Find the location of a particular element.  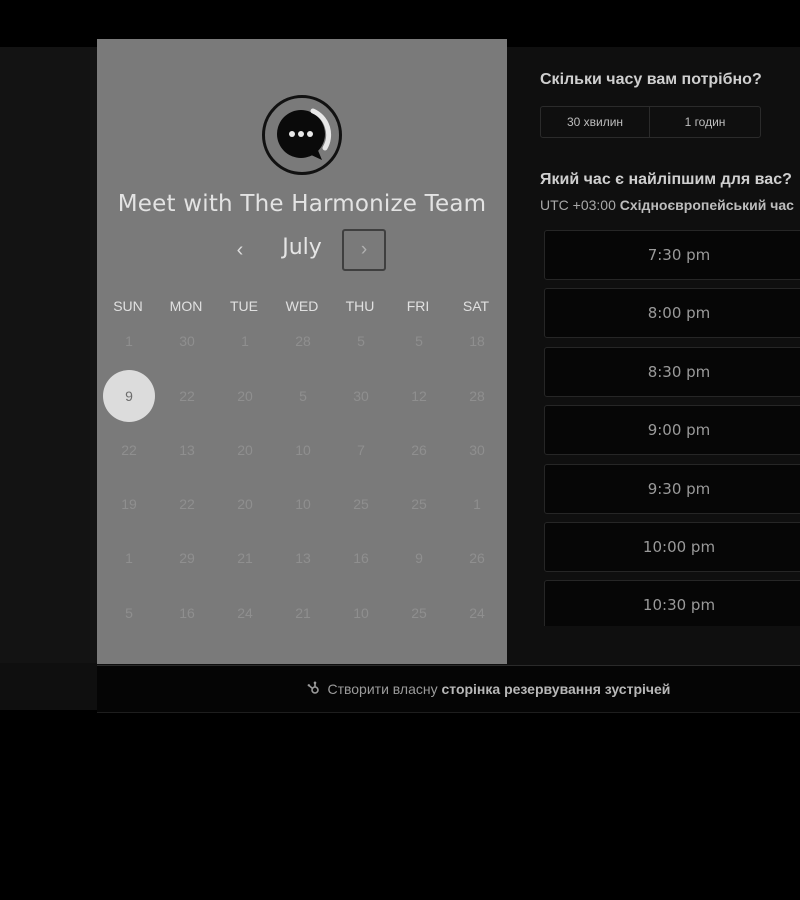

calendar-day: 29 is located at coordinates (187, 558).